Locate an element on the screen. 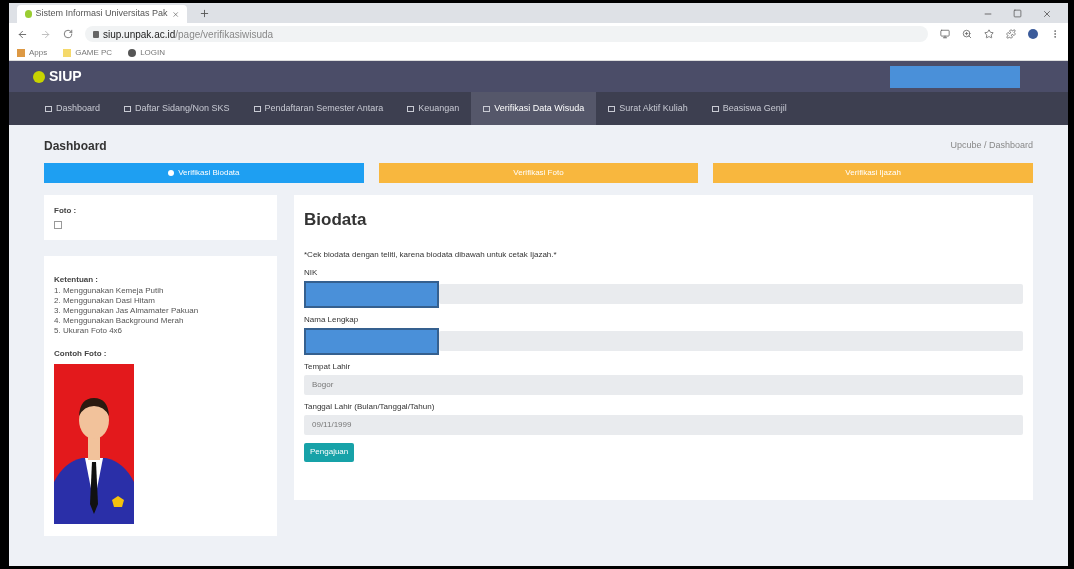 Image resolution: width=1074 pixels, height=569 pixels. back-icon is located at coordinates (22, 34).